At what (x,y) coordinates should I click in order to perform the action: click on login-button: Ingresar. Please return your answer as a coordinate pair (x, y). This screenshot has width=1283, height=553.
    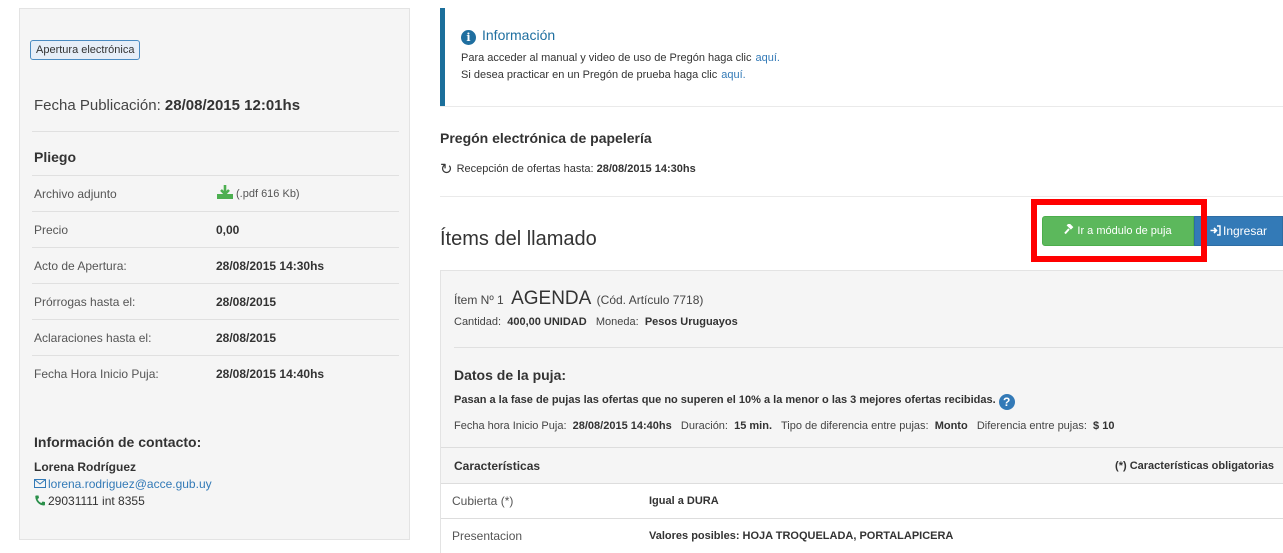
    Looking at the image, I should click on (1238, 231).